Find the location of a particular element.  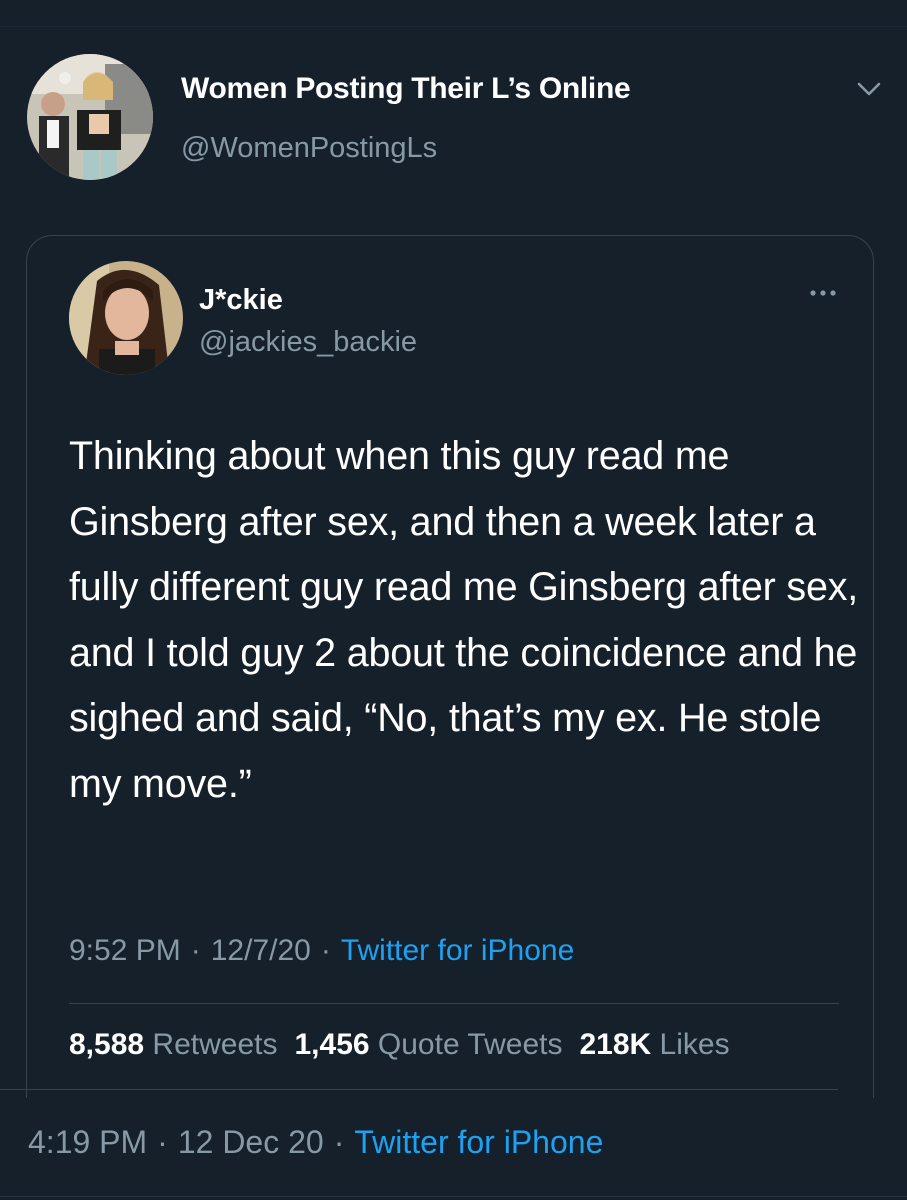

quoted-tweet-meta: 9:52 PM · 12/7/20 · Twitter for iPhone is located at coordinates (321, 951).